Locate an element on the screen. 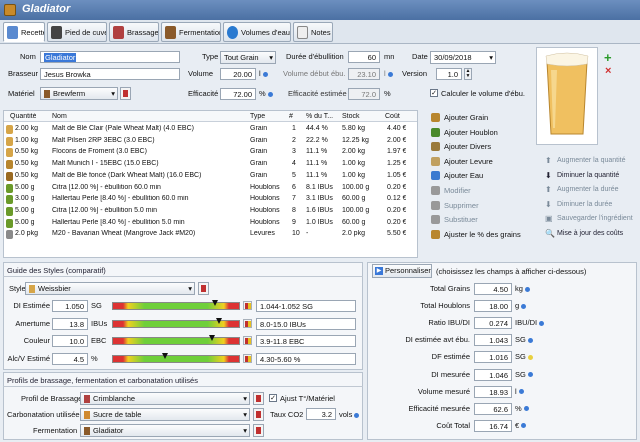 This screenshot has height=442, width=640. adjust-augmenter-la-quantit-: ⬆ Augmenter la quantité is located at coordinates (585, 160).